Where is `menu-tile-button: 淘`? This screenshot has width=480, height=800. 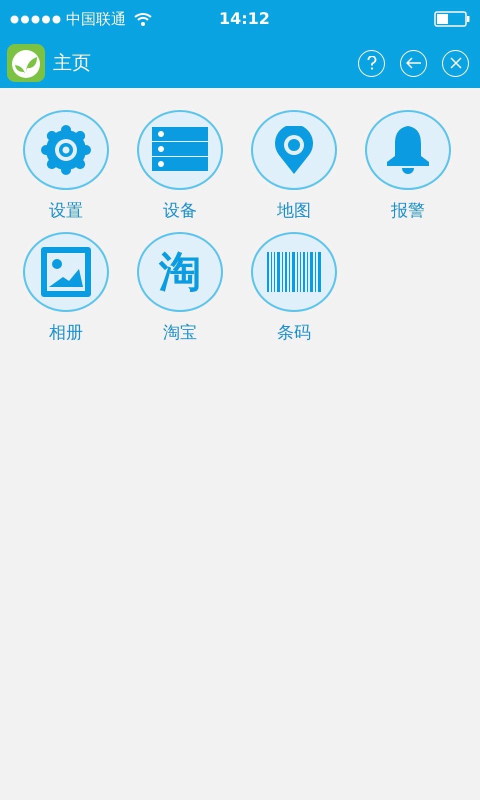
menu-tile-button: 淘 is located at coordinates (180, 272).